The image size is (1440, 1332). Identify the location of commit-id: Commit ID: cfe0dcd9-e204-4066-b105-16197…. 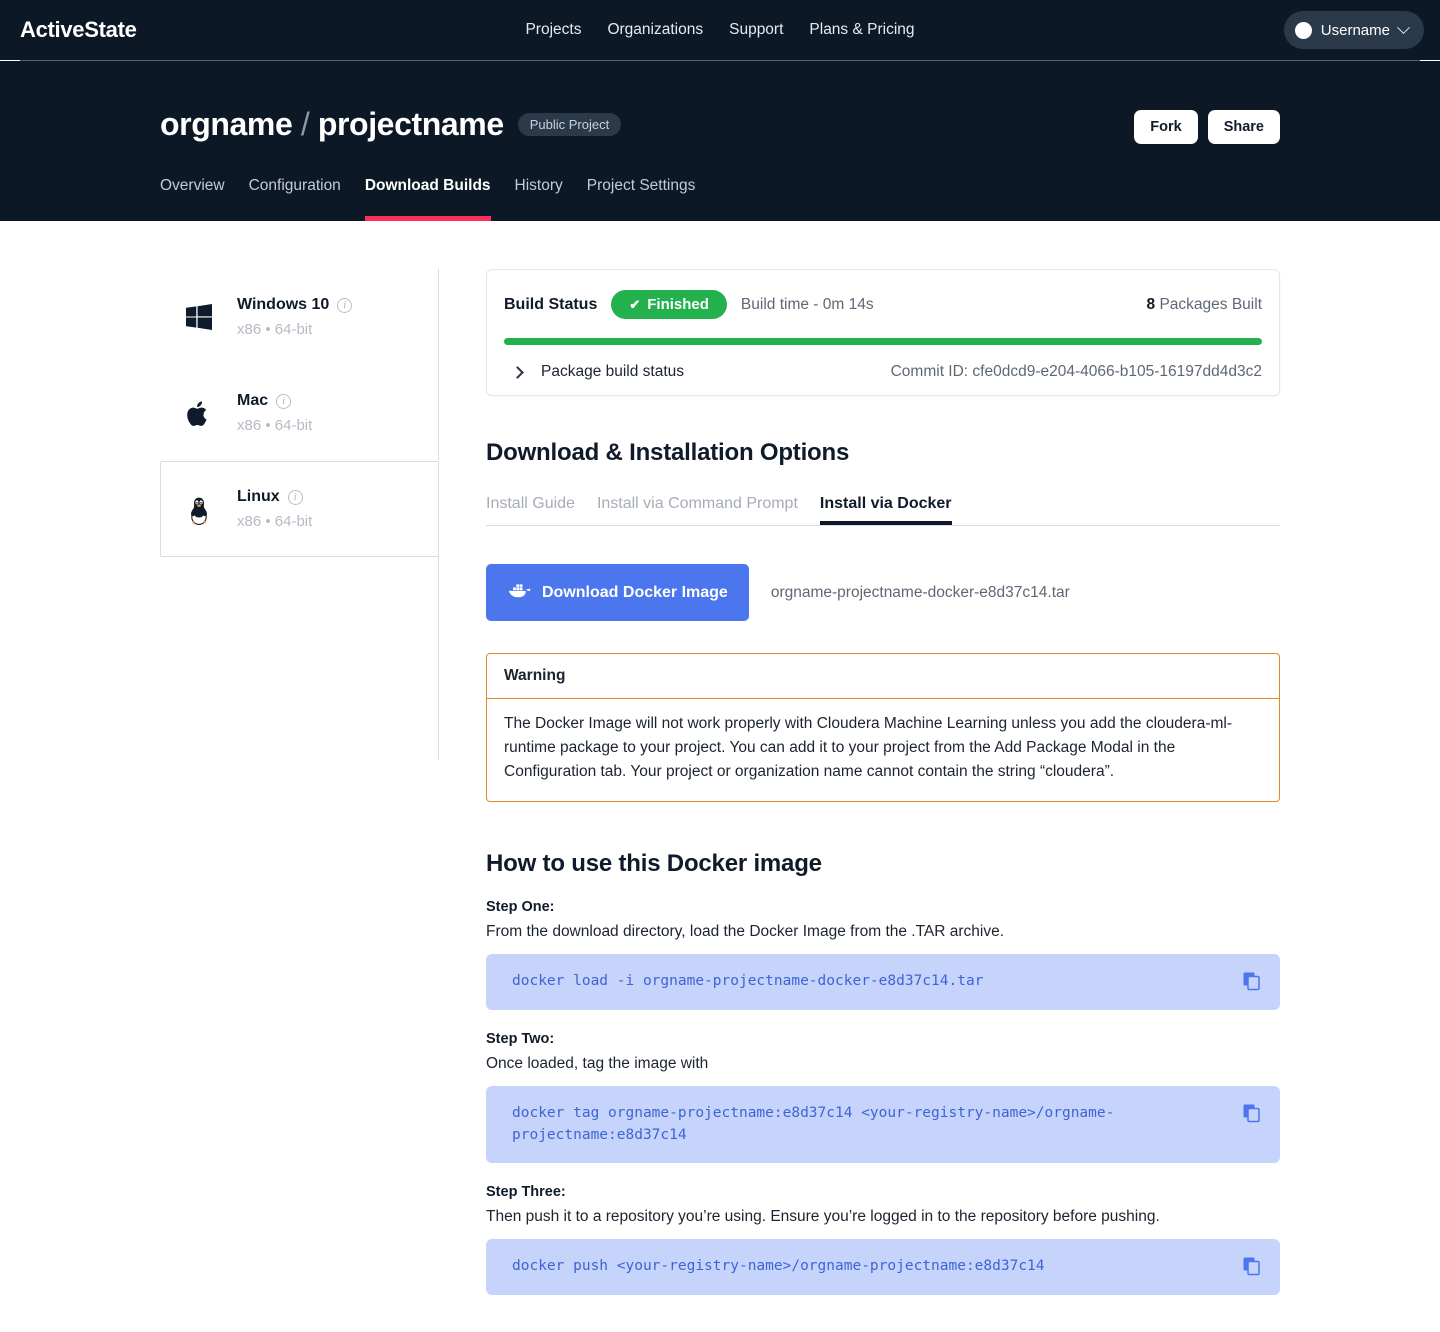
(1076, 371).